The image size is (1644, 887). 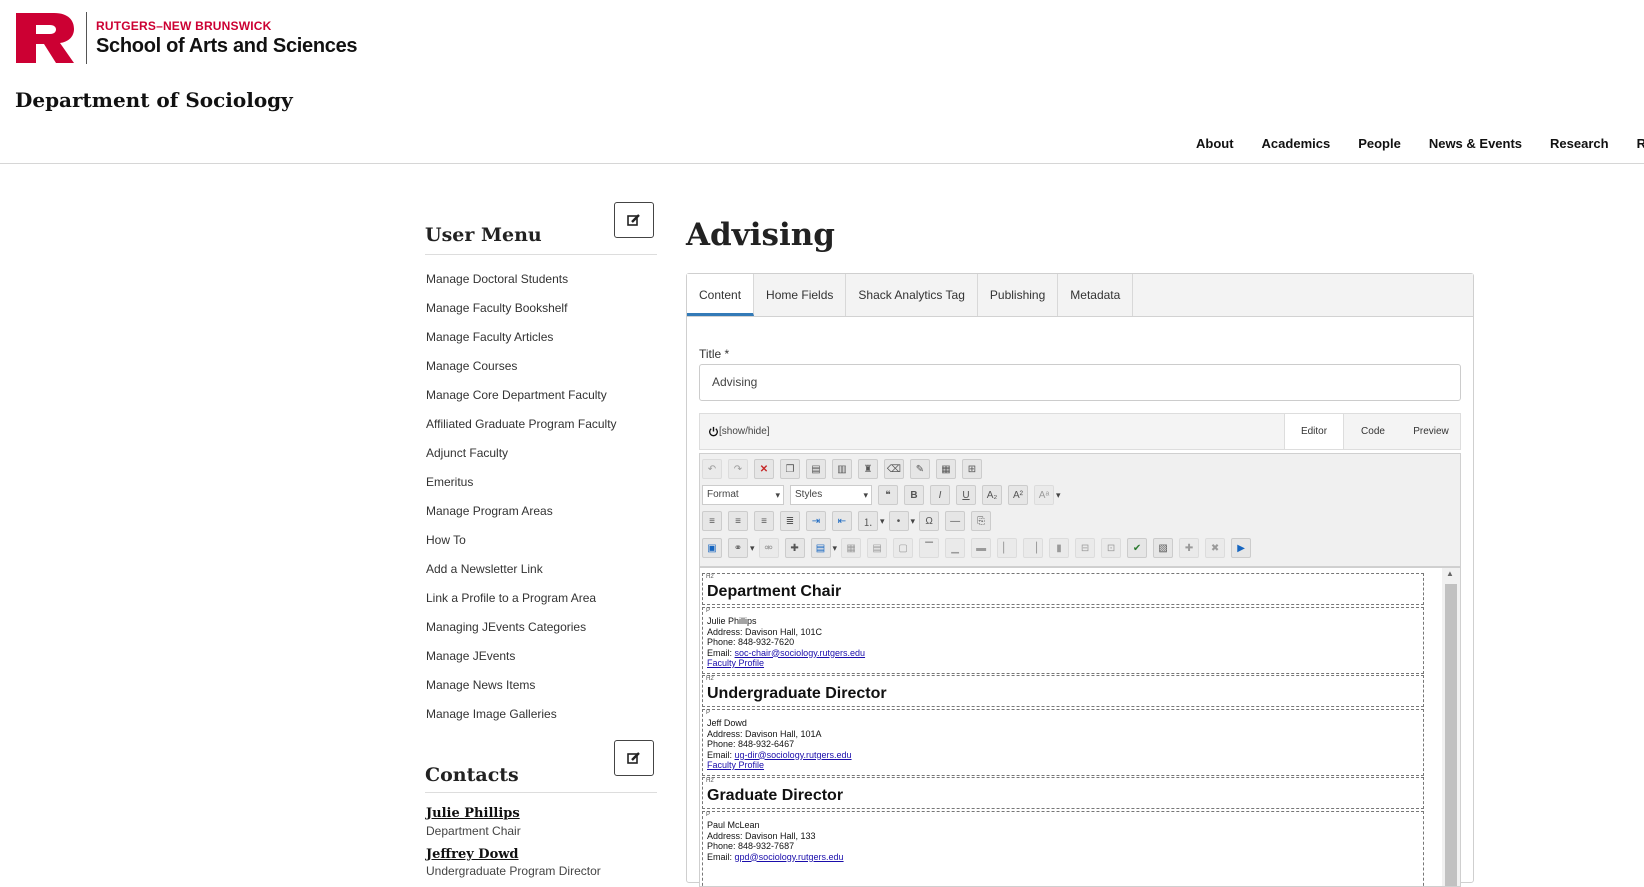 What do you see at coordinates (1163, 548) in the screenshot?
I see `template-icon: ▧` at bounding box center [1163, 548].